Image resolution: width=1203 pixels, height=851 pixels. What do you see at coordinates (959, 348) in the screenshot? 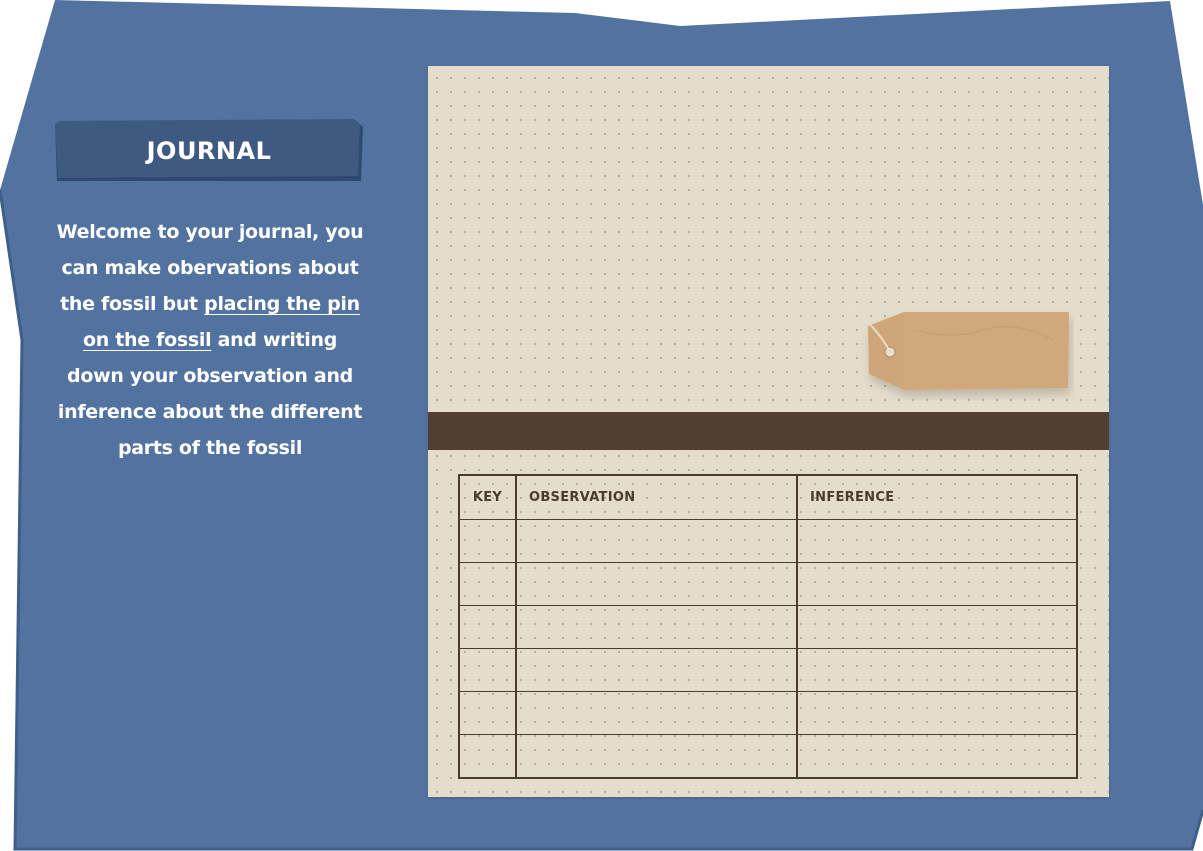
I see `paper-tag-icon` at bounding box center [959, 348].